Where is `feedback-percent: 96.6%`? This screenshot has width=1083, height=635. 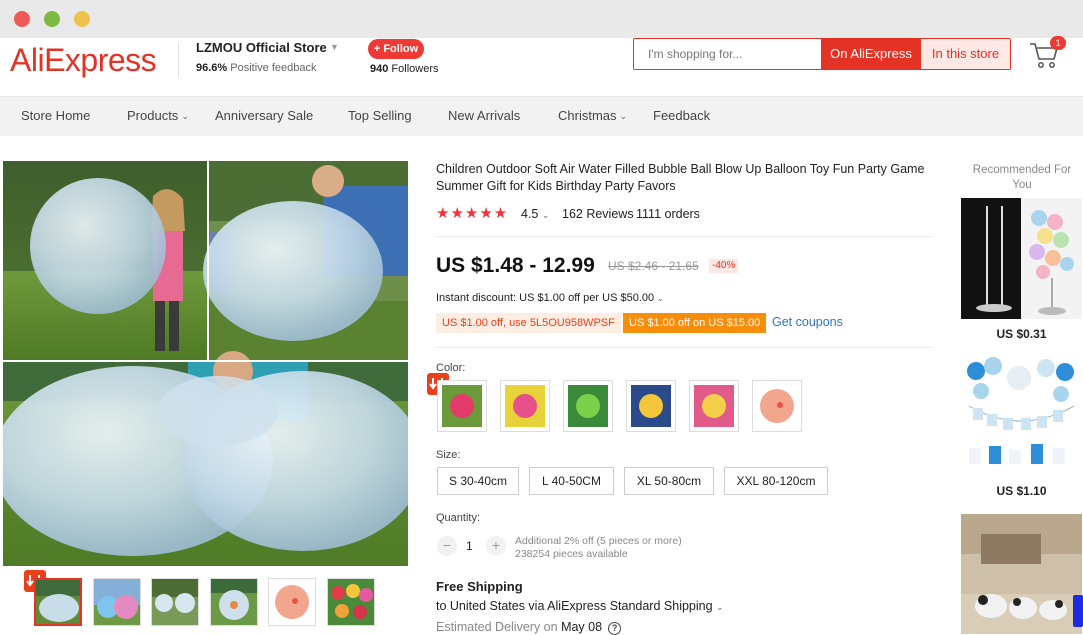 feedback-percent: 96.6% is located at coordinates (212, 68).